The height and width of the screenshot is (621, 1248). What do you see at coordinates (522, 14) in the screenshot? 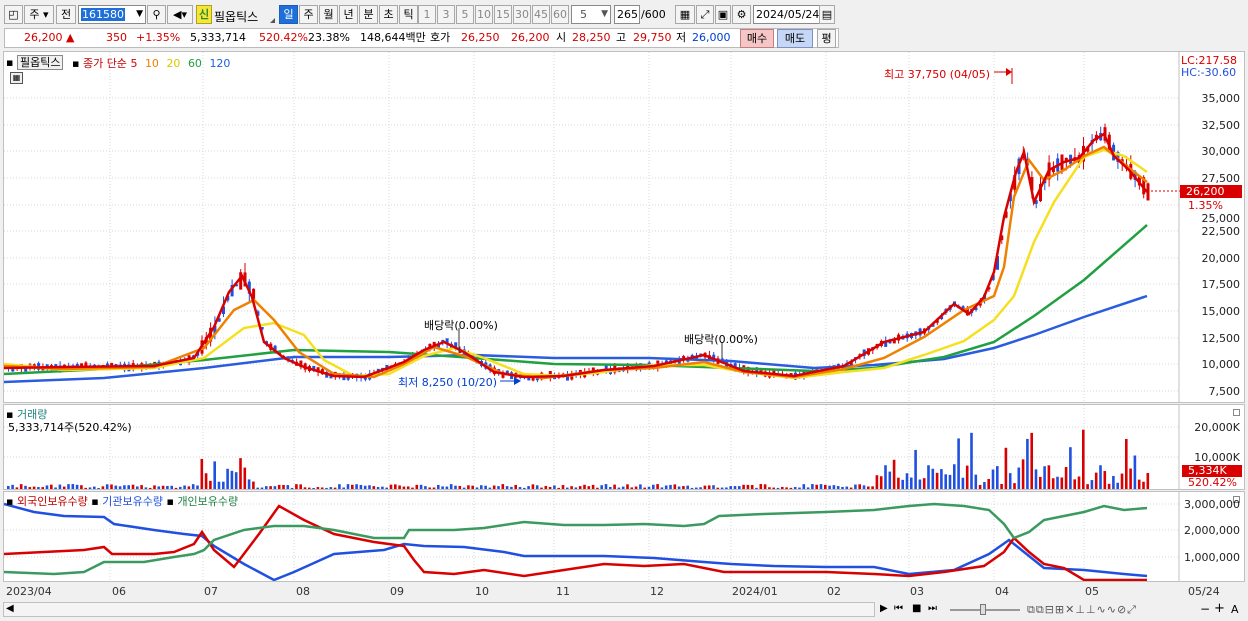
I see `step-30: 30` at bounding box center [522, 14].